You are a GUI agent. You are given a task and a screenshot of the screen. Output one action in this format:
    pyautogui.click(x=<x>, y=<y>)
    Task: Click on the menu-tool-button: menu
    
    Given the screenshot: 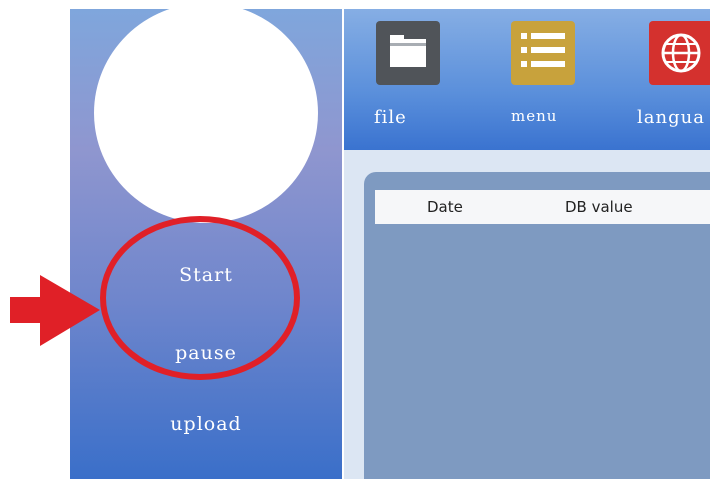 What is the action you would take?
    pyautogui.click(x=549, y=84)
    